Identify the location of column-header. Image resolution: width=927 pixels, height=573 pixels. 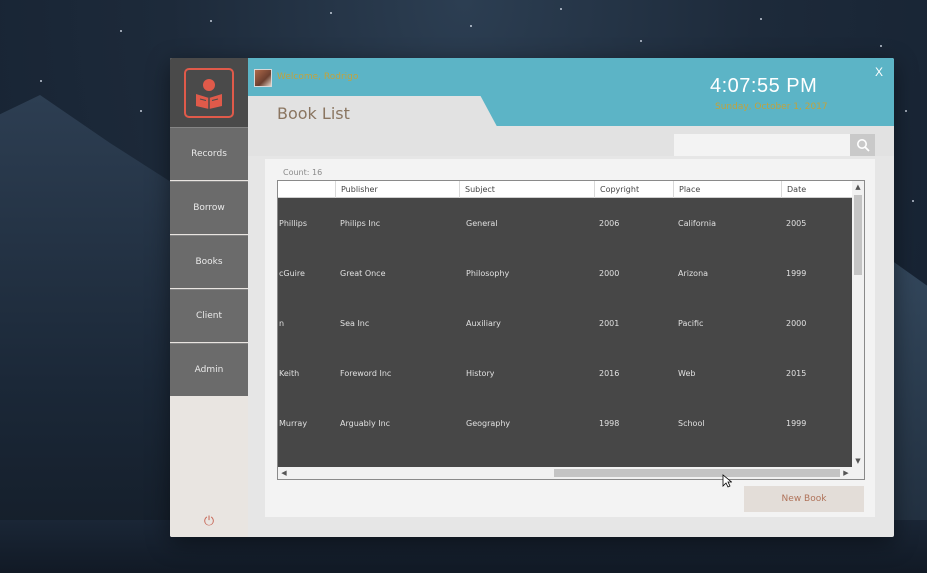
(306, 189).